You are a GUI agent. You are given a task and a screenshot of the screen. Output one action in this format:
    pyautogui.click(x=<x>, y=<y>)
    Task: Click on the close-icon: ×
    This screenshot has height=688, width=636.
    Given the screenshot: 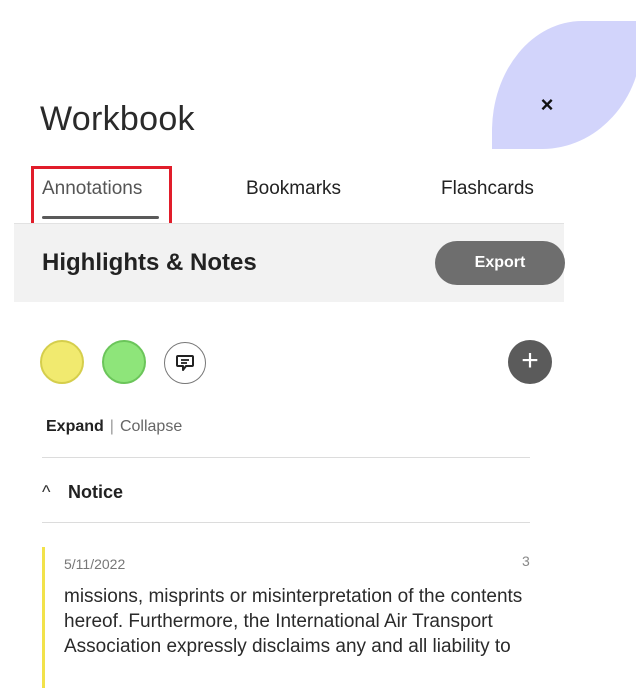 What is the action you would take?
    pyautogui.click(x=547, y=105)
    